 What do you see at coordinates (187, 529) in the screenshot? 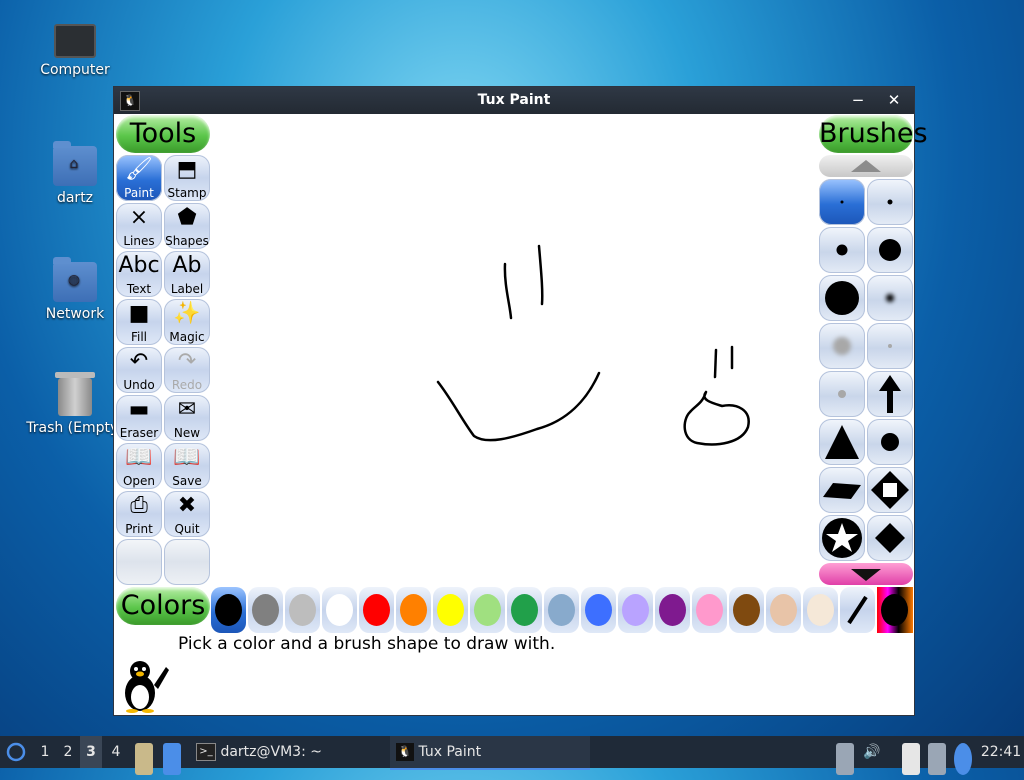
I see `tool-label: Quit` at bounding box center [187, 529].